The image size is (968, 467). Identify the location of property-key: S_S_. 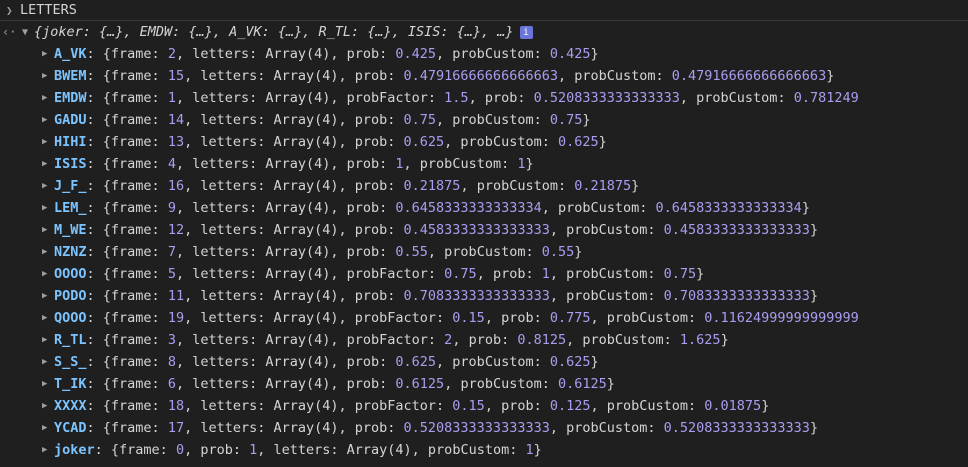
(70, 362).